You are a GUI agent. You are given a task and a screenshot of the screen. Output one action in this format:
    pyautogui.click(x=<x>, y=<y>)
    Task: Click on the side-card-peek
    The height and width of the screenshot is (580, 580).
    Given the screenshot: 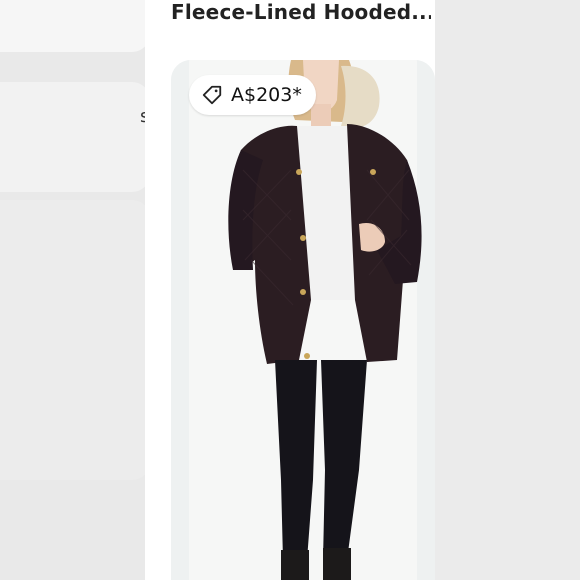 What is the action you would take?
    pyautogui.click(x=75, y=137)
    